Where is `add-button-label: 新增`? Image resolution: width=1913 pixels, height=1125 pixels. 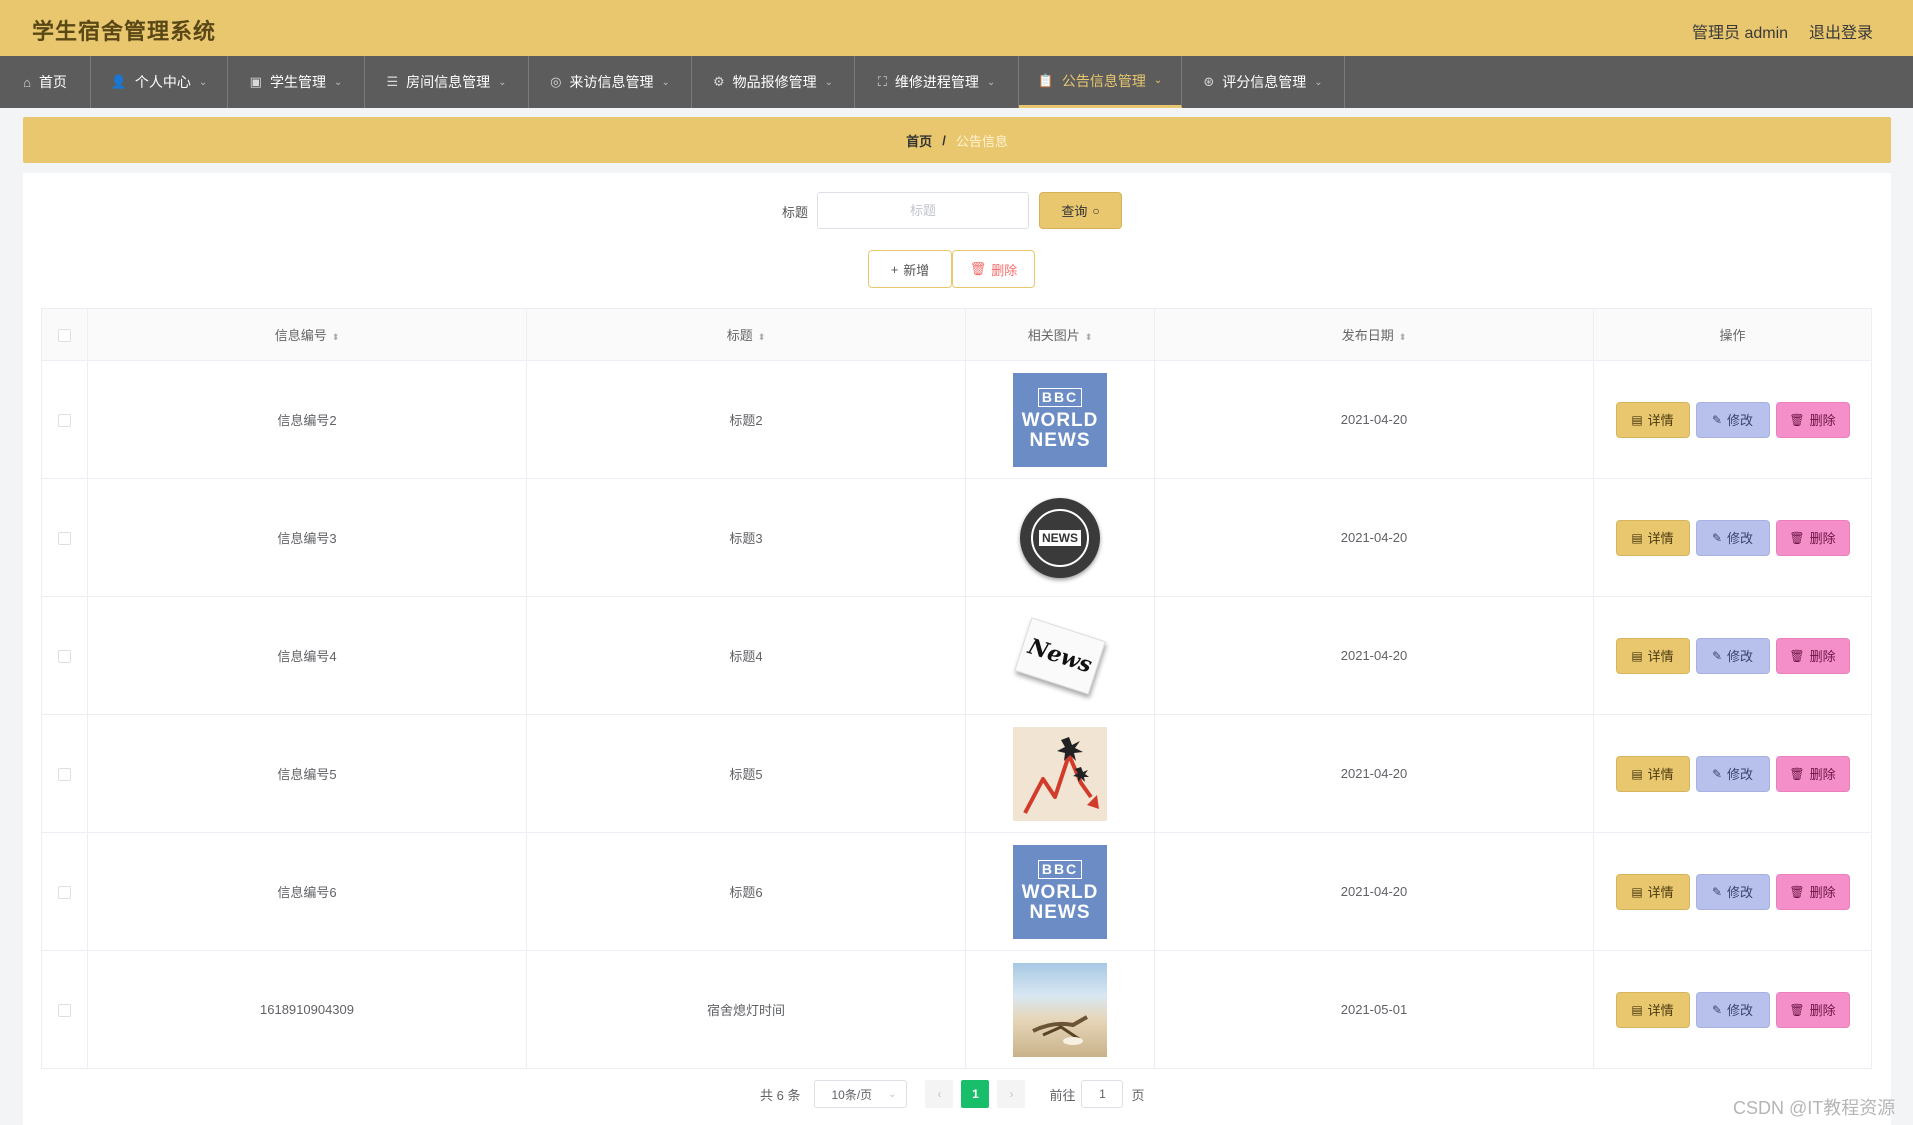 add-button-label: 新增 is located at coordinates (916, 270).